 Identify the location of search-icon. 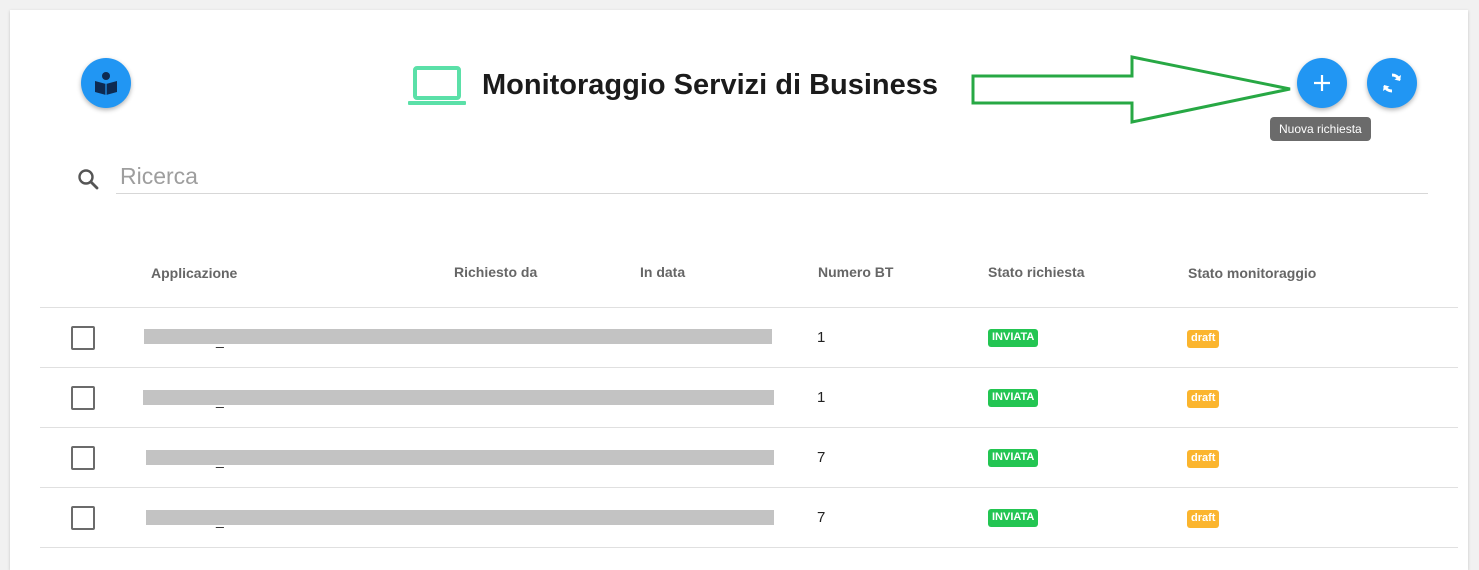
(88, 179).